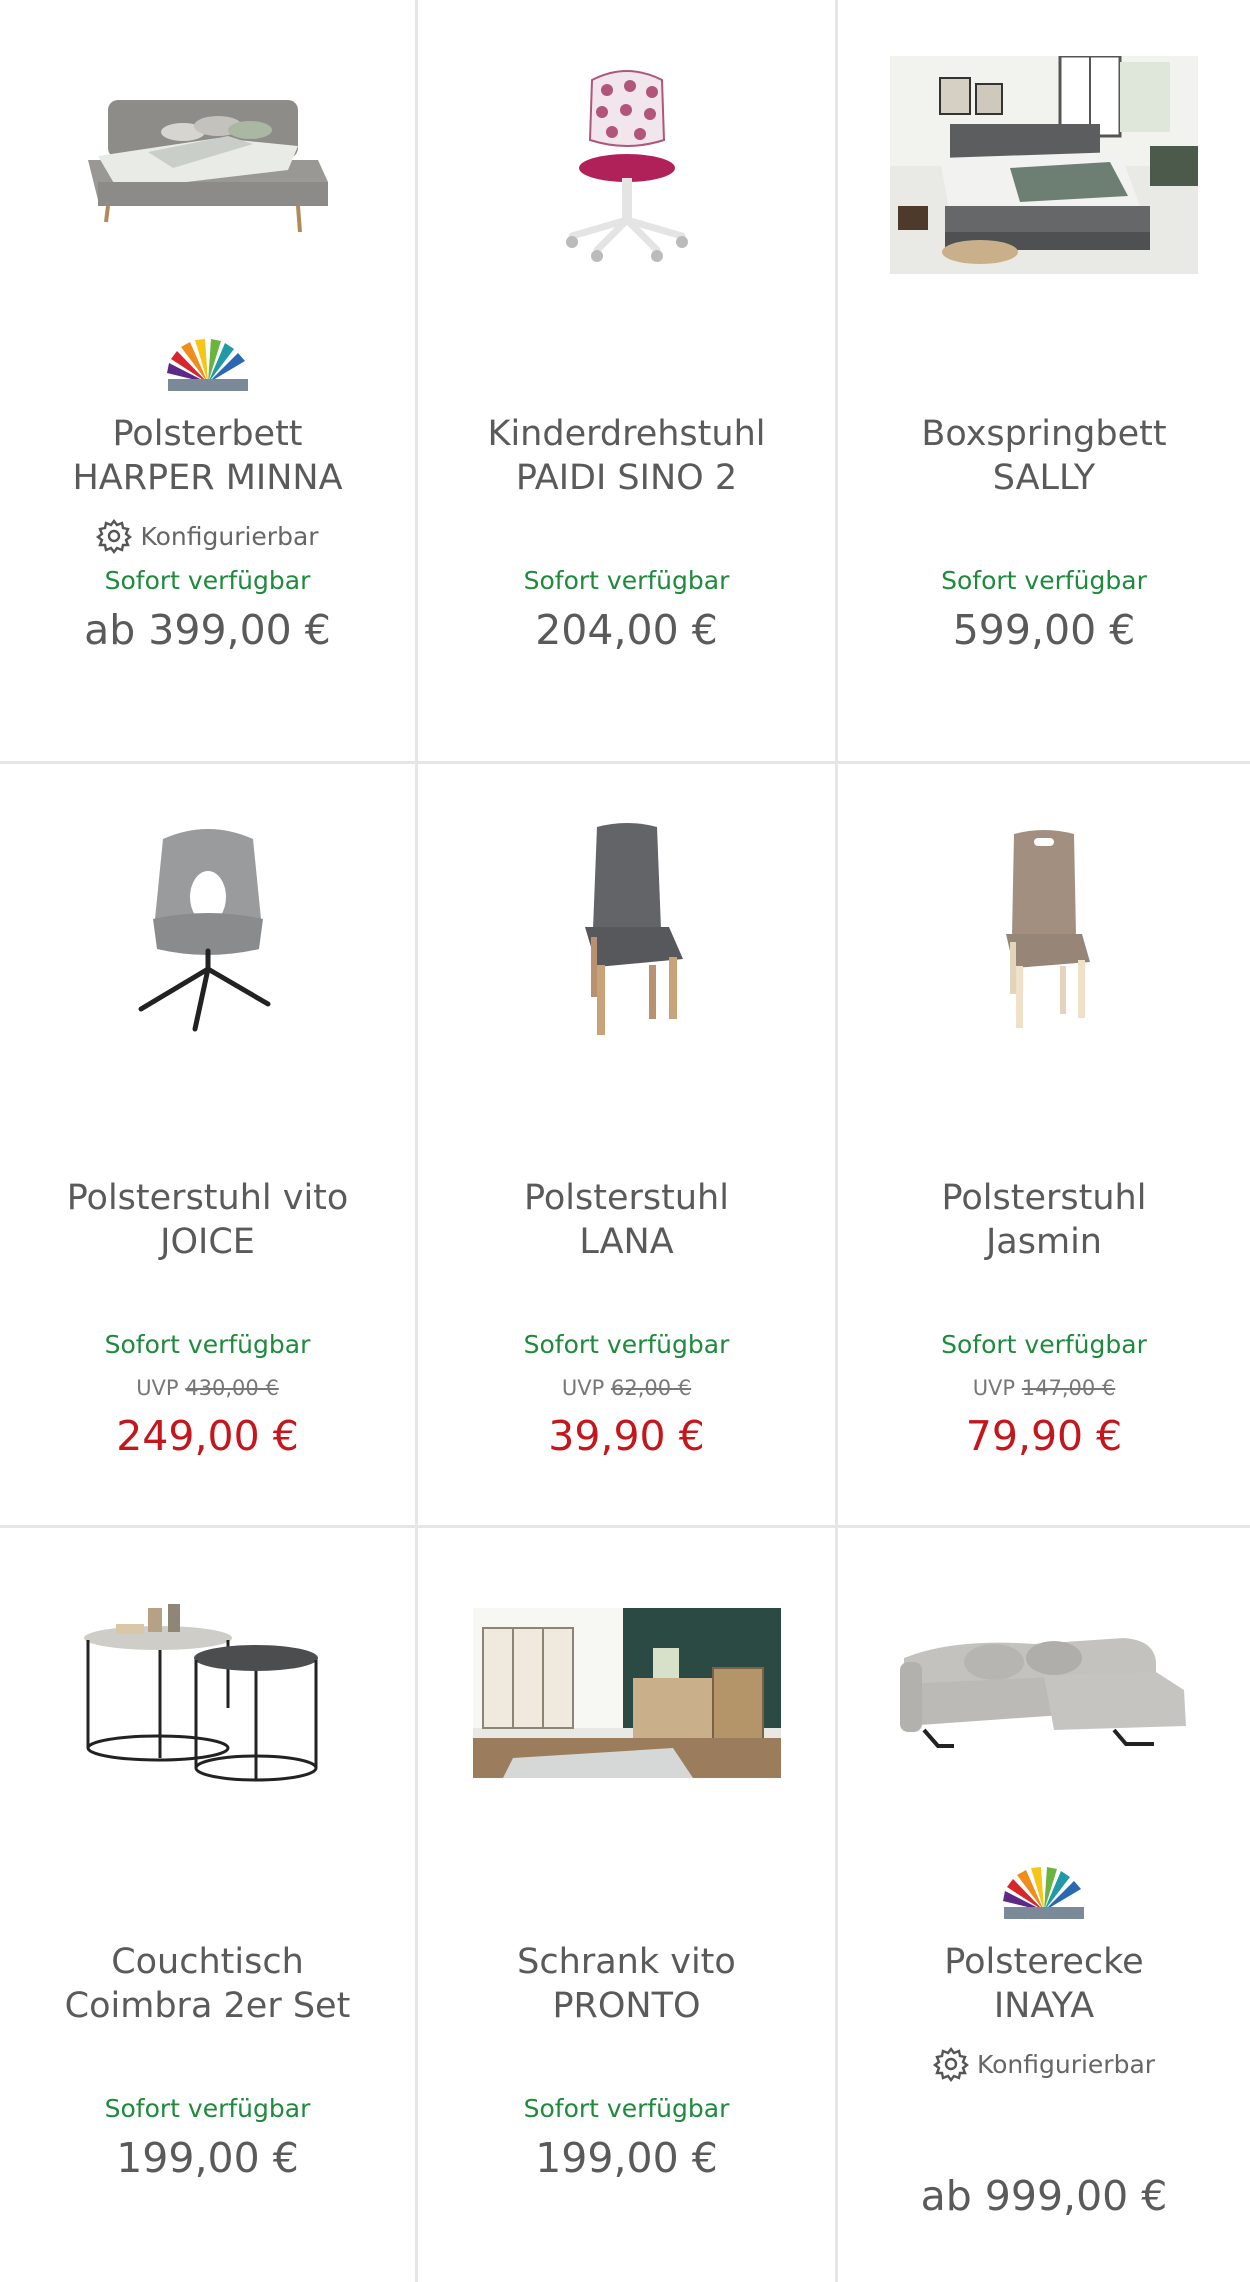 Image resolution: width=1250 pixels, height=2282 pixels. Describe the element at coordinates (1044, 1693) in the screenshot. I see `product-image-corner-sofa` at that location.